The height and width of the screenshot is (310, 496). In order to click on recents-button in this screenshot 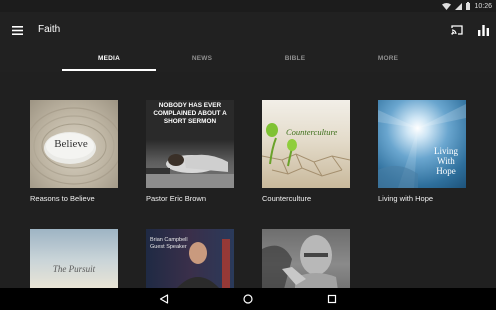, I will do `click(332, 299)`.